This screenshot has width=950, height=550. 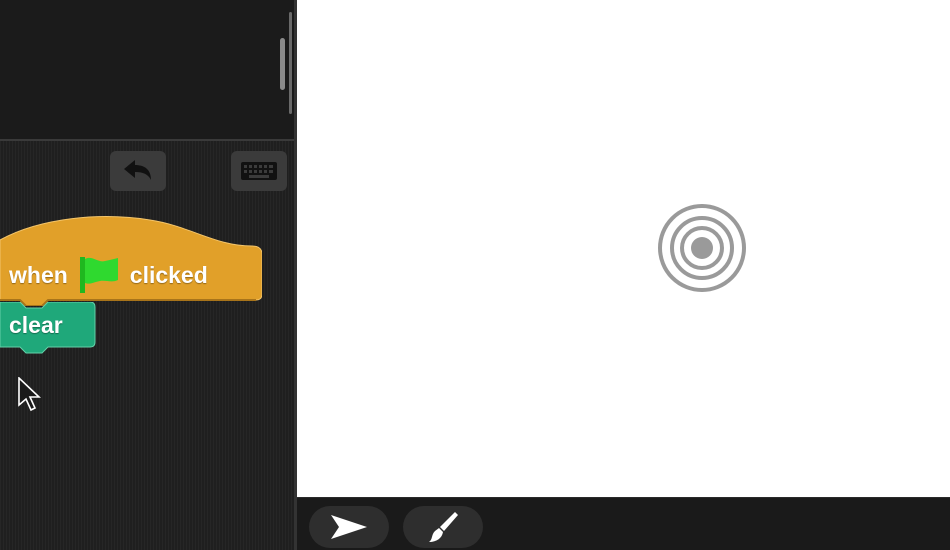 I want to click on clicked-text: clicked, so click(x=168, y=274).